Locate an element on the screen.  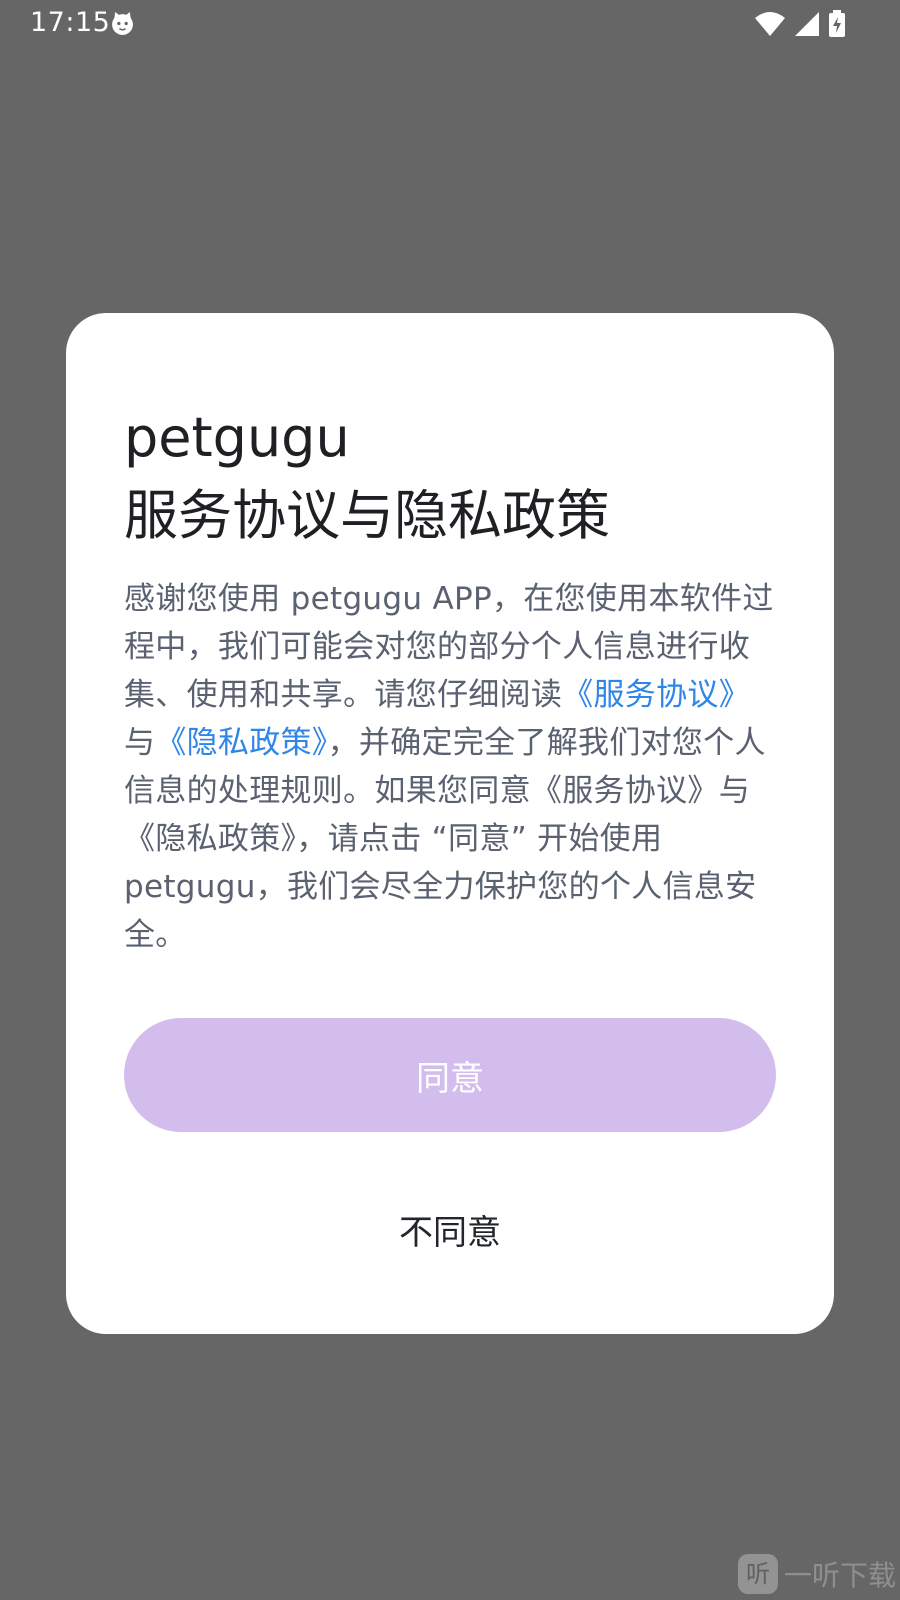
wifi-icon is located at coordinates (770, 24).